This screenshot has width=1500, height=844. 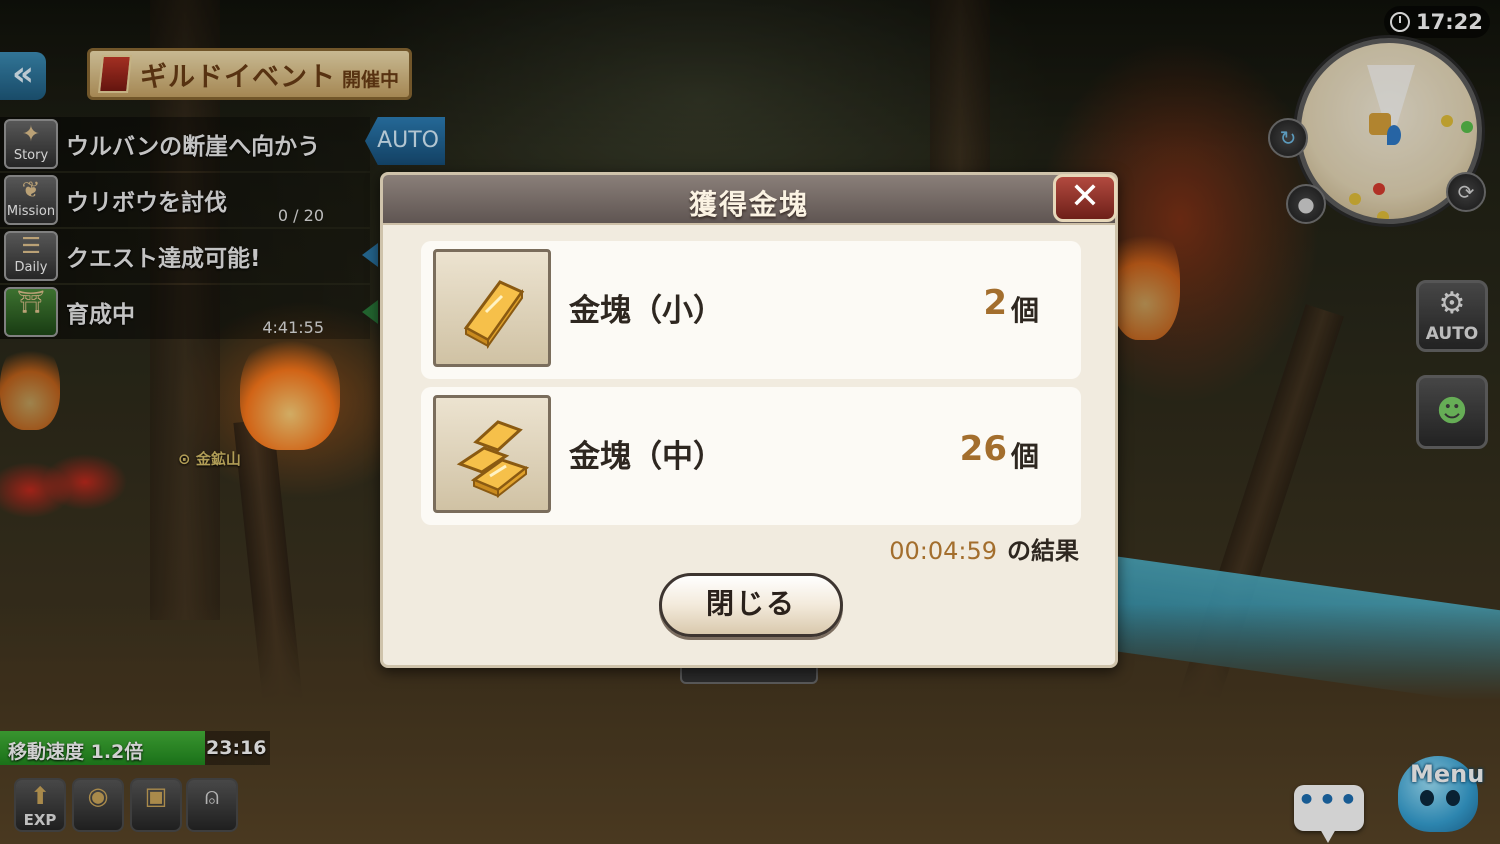 I want to click on reward-row: 金塊（中） 26 個, so click(x=751, y=456).